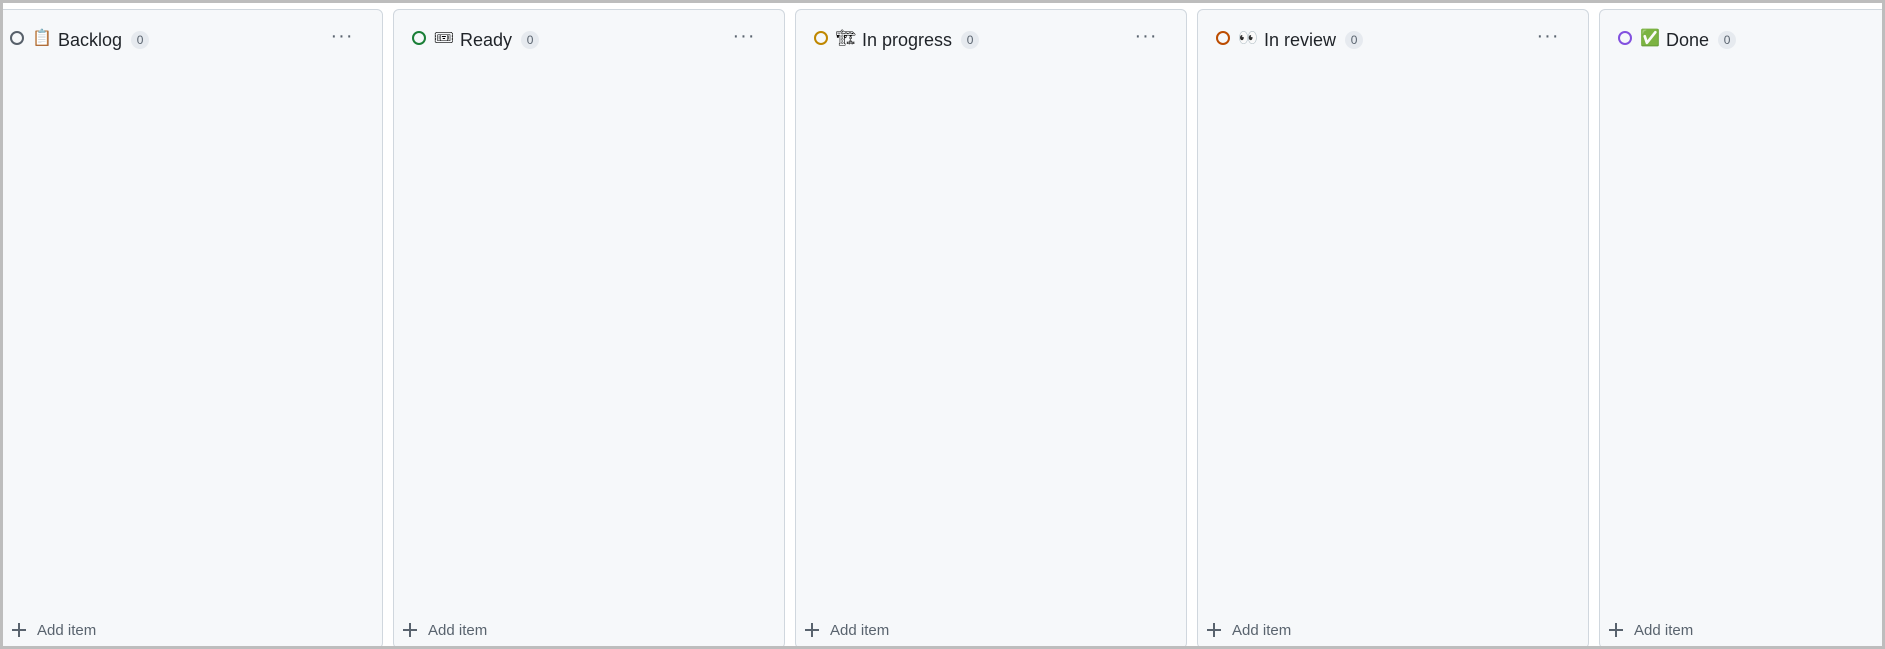 This screenshot has width=1885, height=649. I want to click on column-header: 📋 Backlog 0 ···, so click(192, 39).